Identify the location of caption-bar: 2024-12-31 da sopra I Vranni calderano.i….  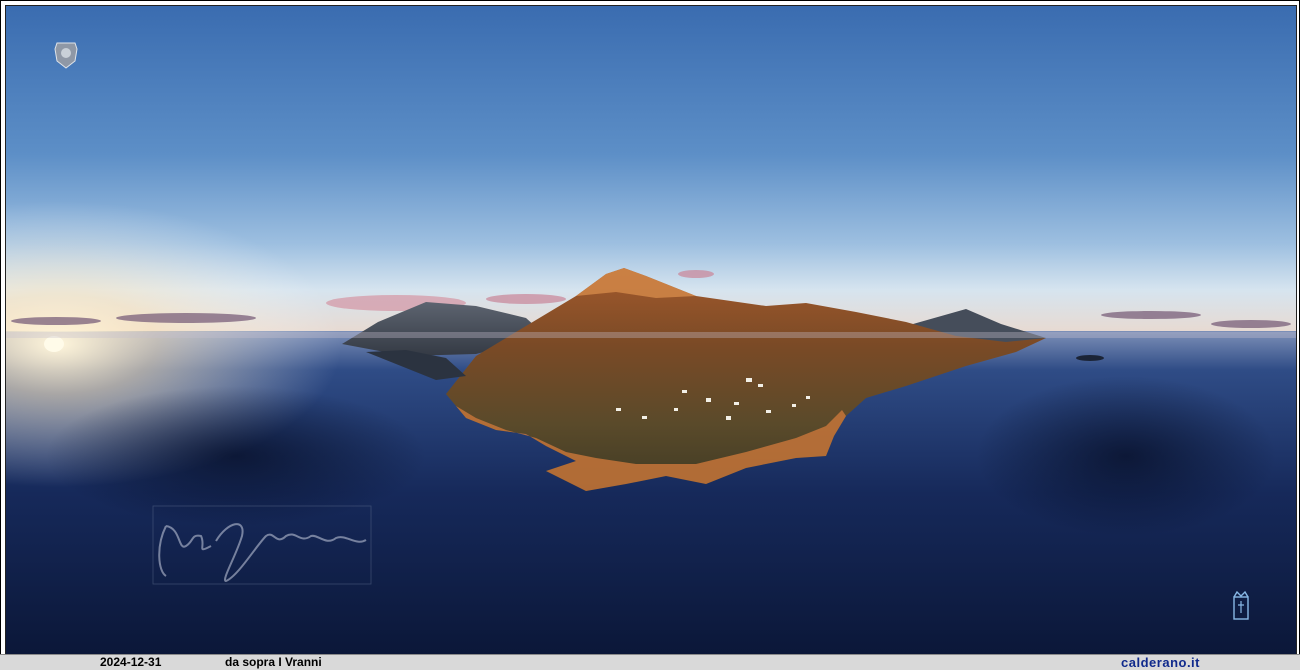
(650, 662).